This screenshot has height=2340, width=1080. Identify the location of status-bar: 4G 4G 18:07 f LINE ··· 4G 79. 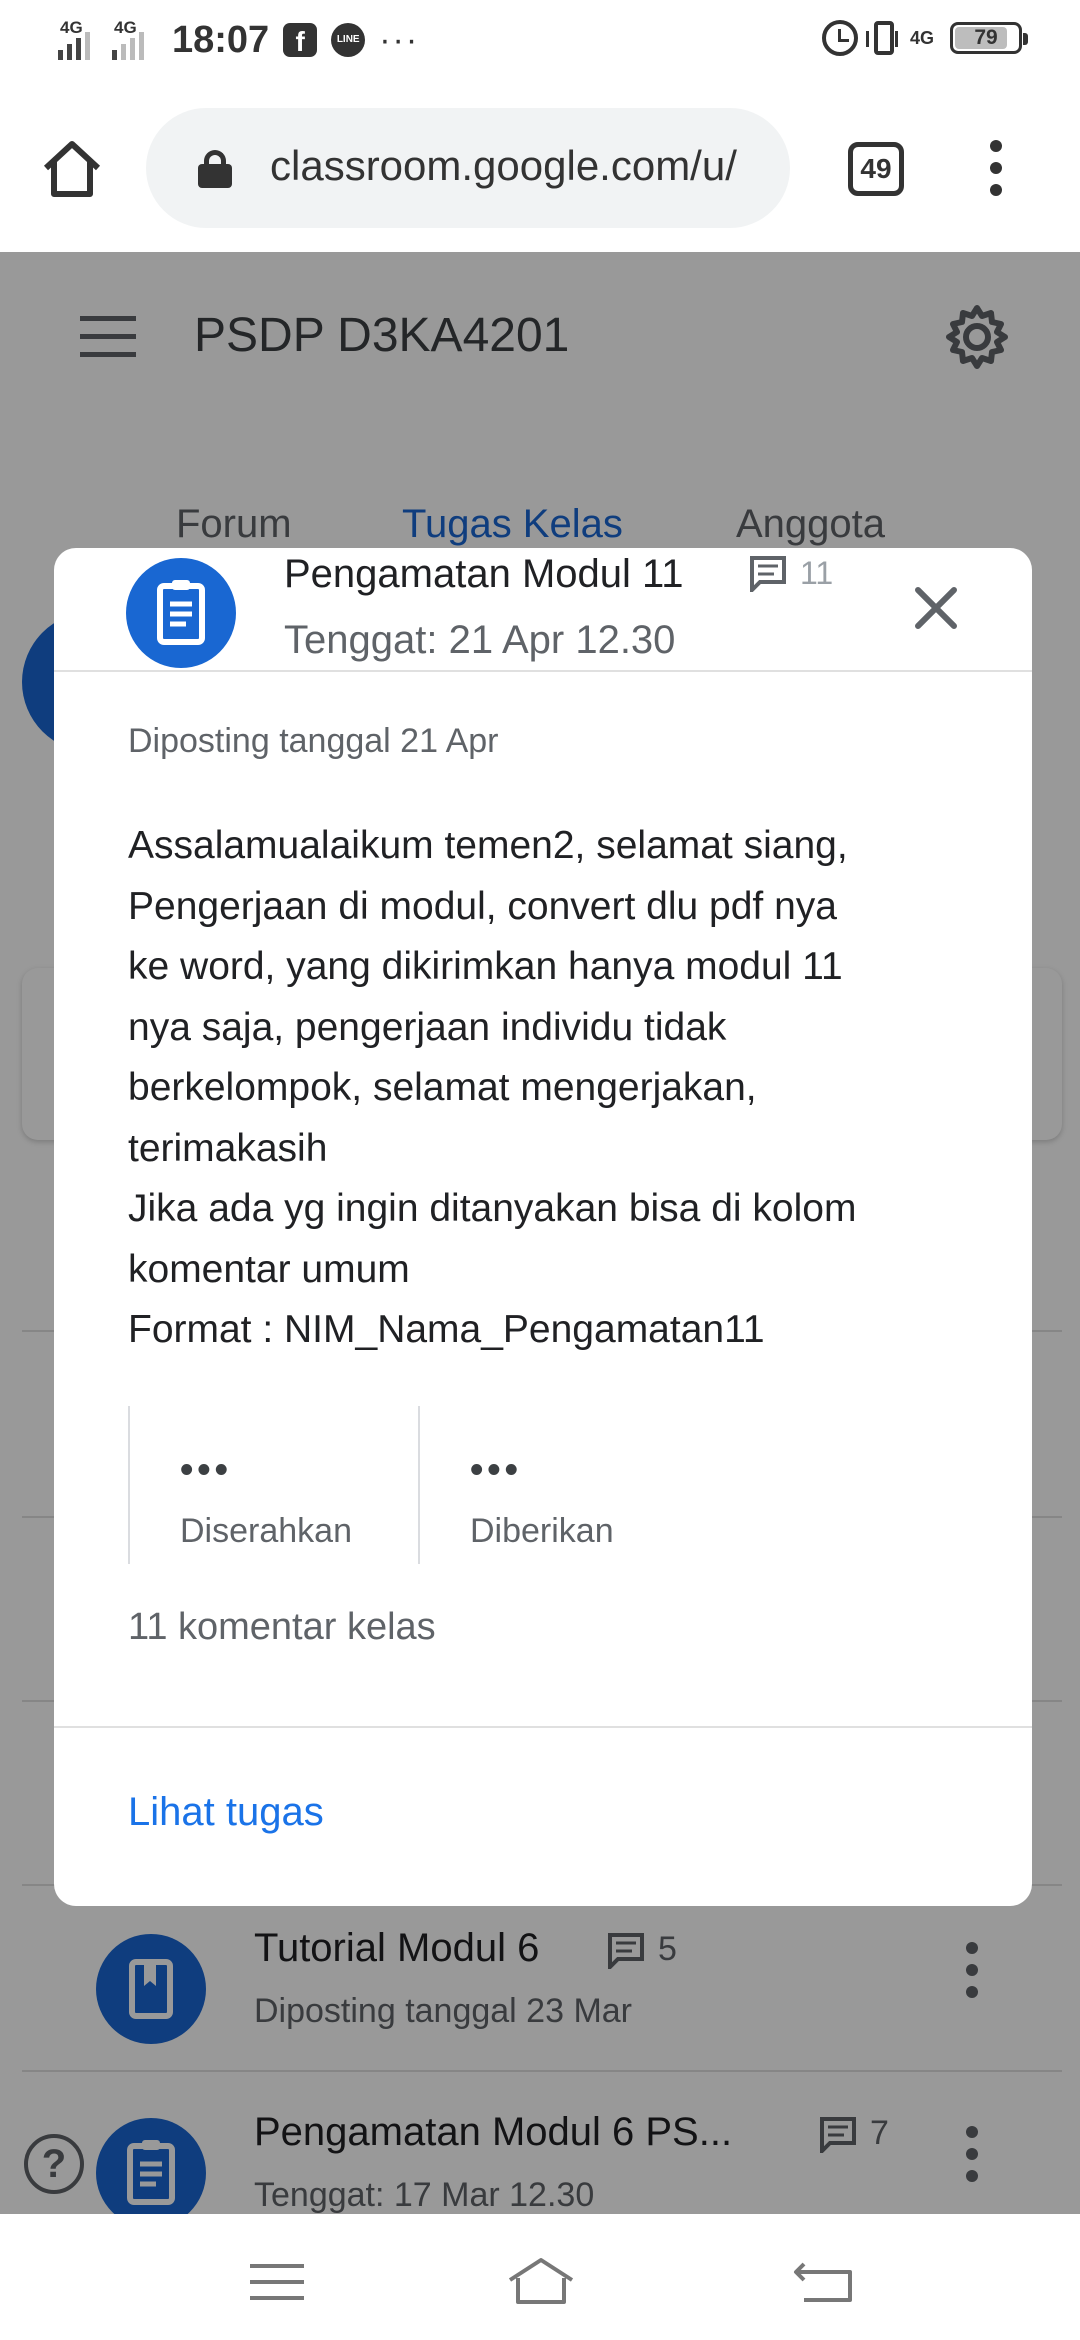
(540, 42).